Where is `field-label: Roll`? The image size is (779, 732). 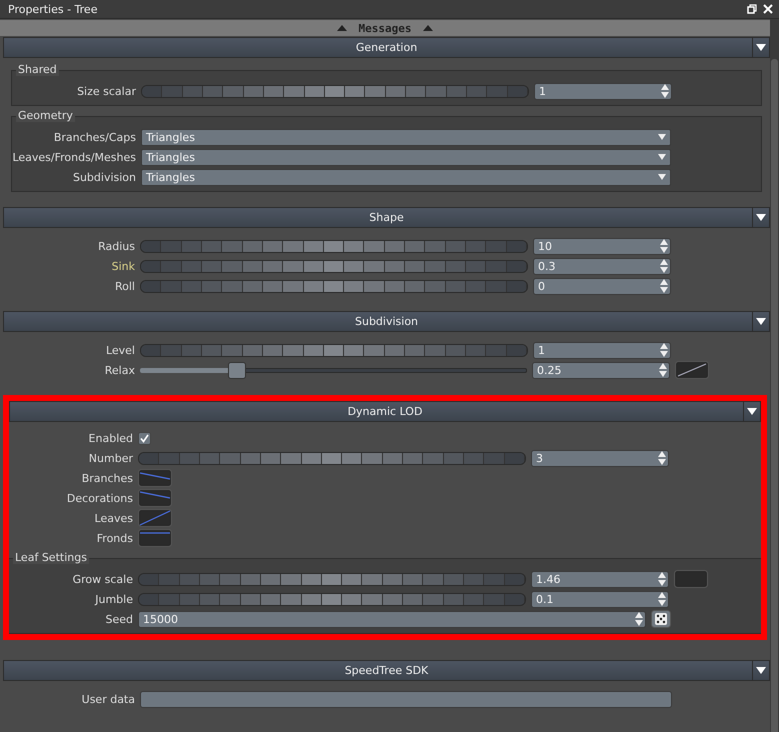
field-label: Roll is located at coordinates (124, 286).